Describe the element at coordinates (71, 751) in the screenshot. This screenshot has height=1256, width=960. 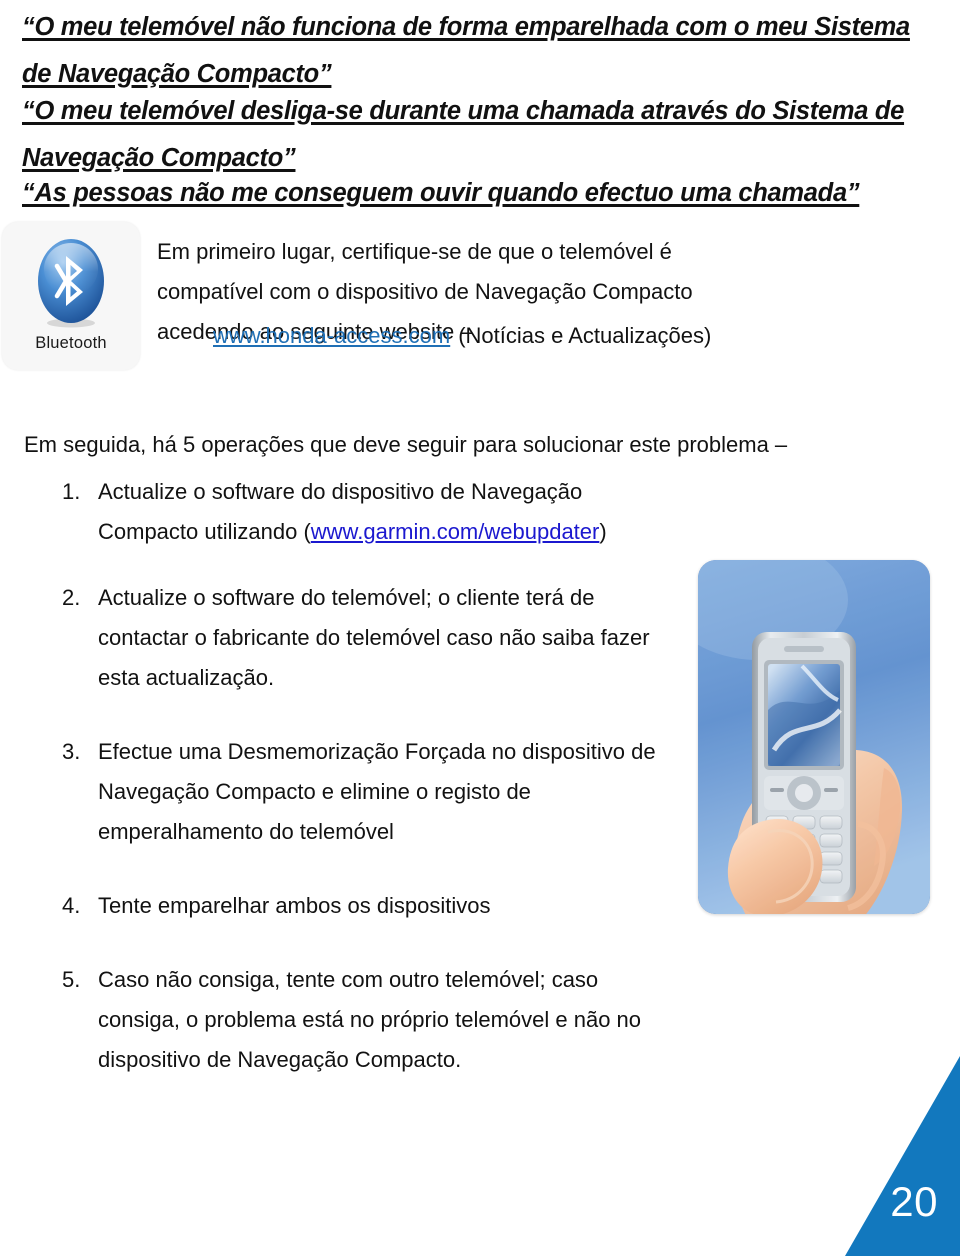
I see `step-number: 3.` at that location.